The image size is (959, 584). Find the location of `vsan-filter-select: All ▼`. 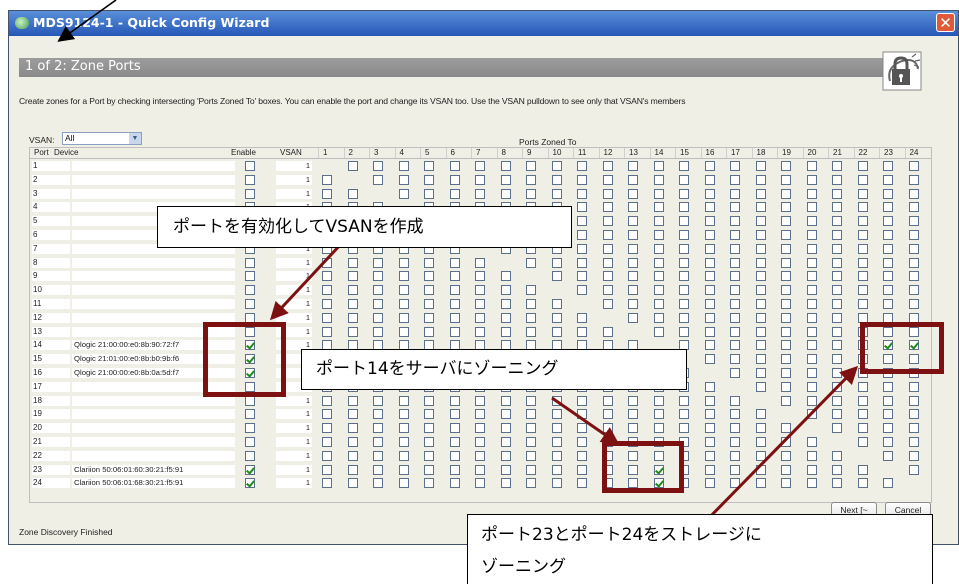

vsan-filter-select: All ▼ is located at coordinates (102, 138).